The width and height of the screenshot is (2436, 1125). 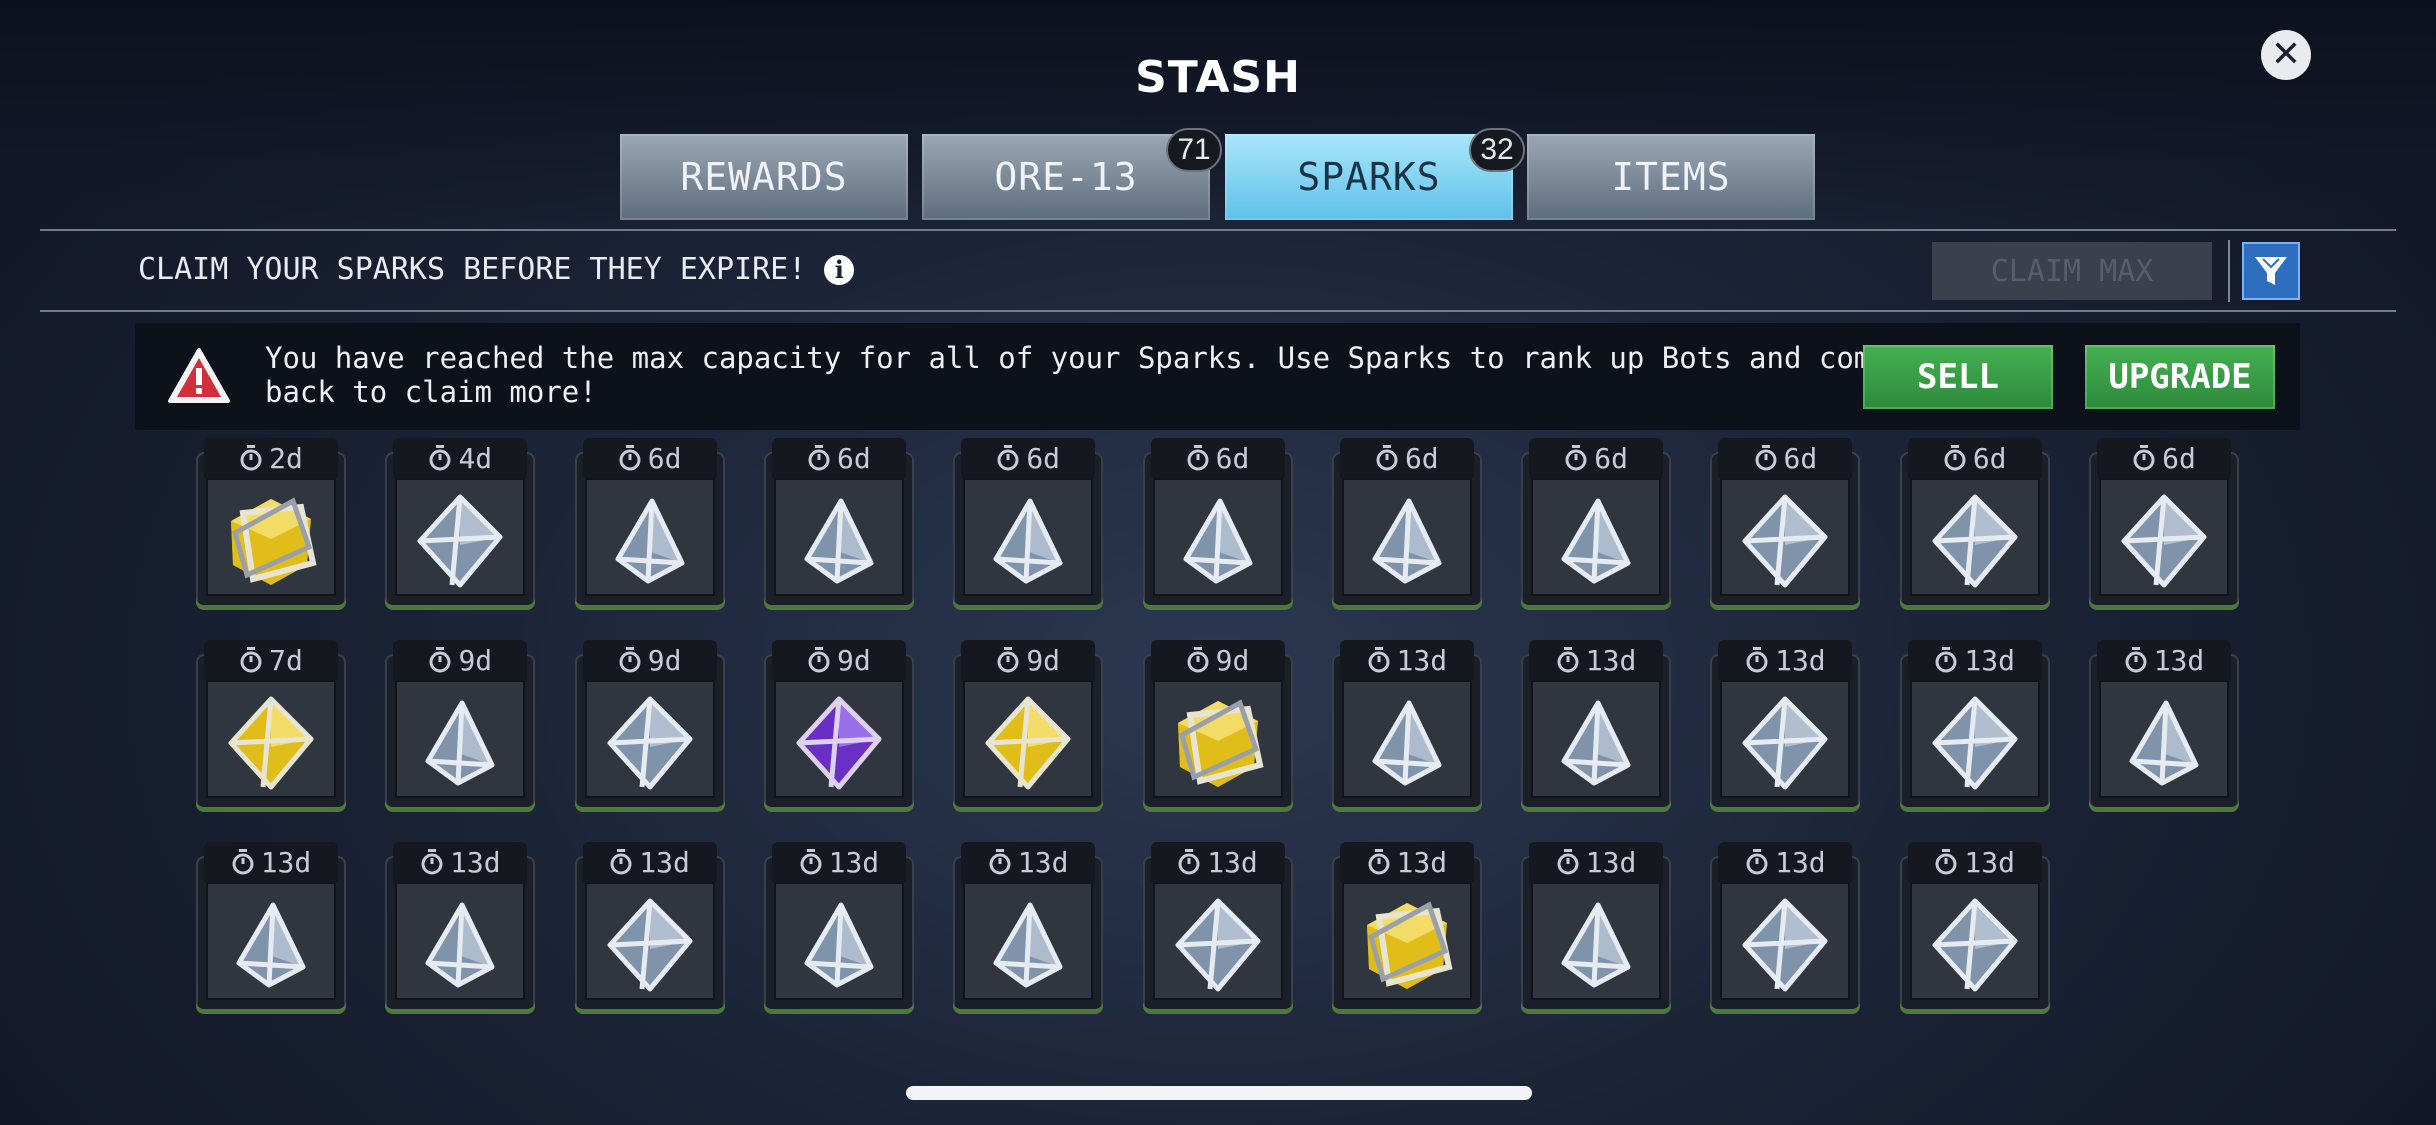 I want to click on tab-label: ITEMS, so click(x=1671, y=177).